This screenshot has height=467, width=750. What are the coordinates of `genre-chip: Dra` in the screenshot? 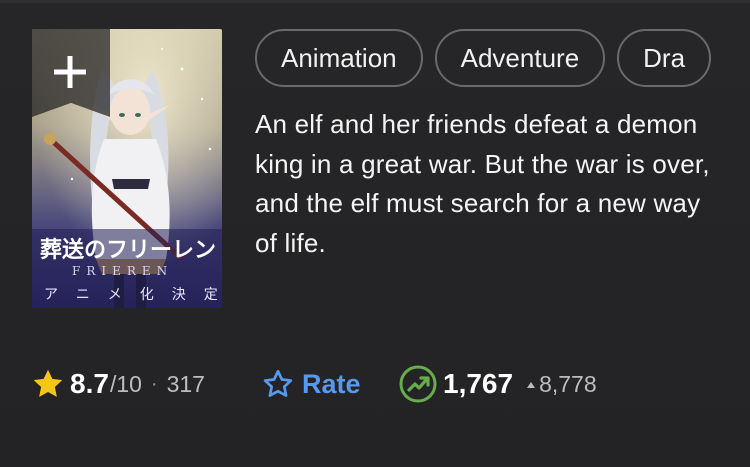 It's located at (664, 58).